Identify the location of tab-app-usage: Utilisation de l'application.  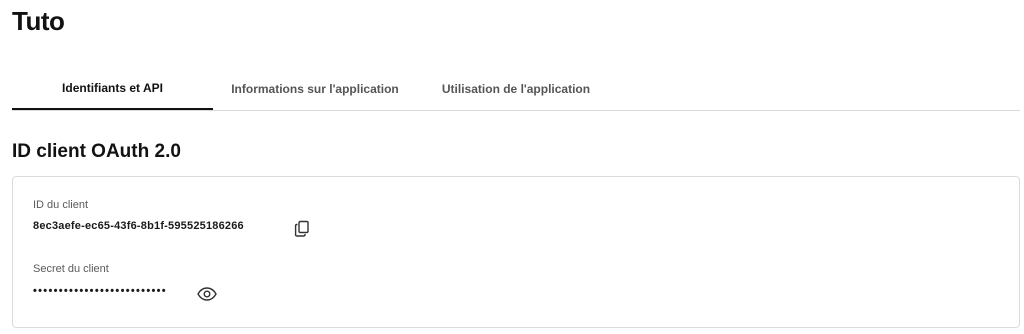
(516, 88).